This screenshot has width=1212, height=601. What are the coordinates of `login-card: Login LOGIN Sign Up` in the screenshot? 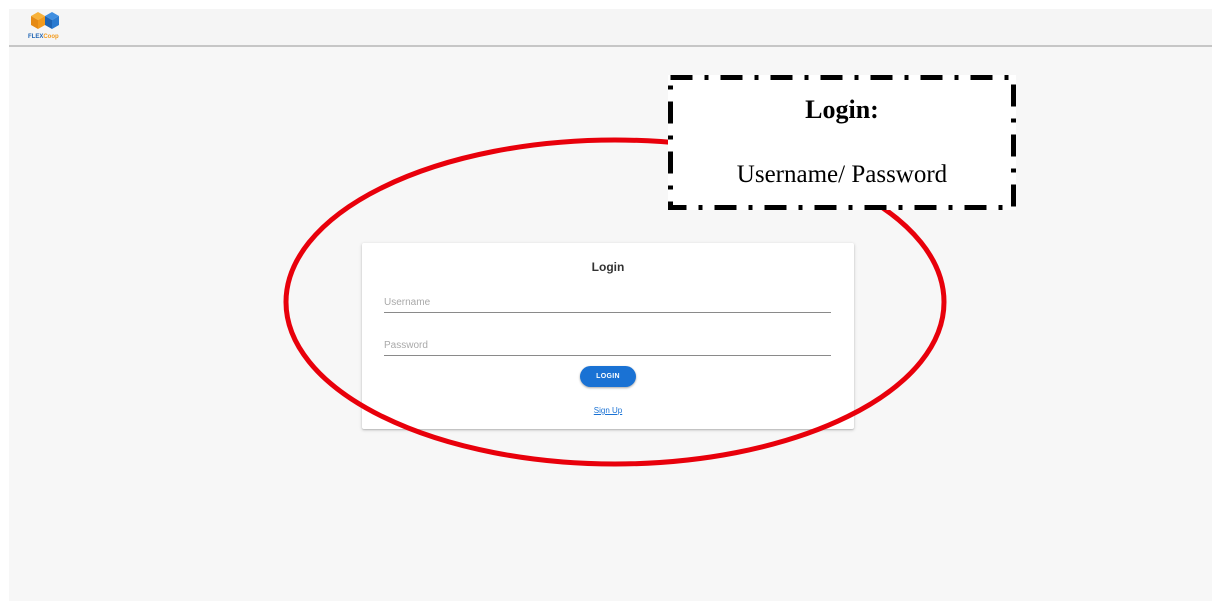 It's located at (608, 336).